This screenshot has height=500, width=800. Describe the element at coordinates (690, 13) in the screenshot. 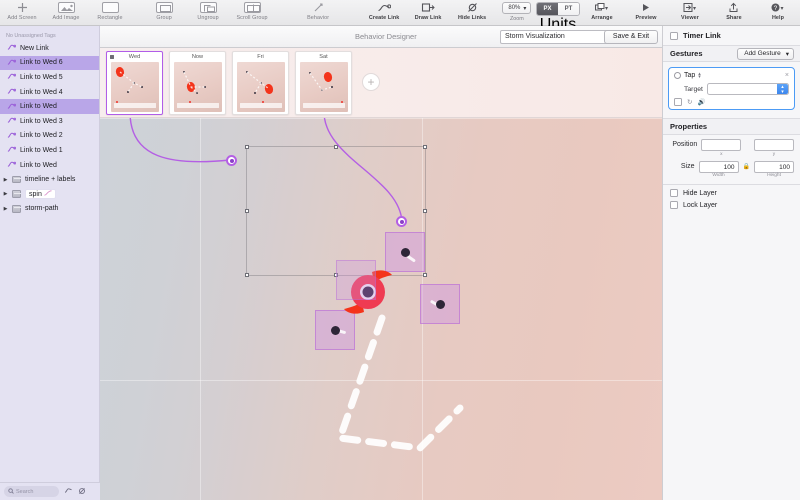

I see `viewer-button: ▾ Viewer` at that location.